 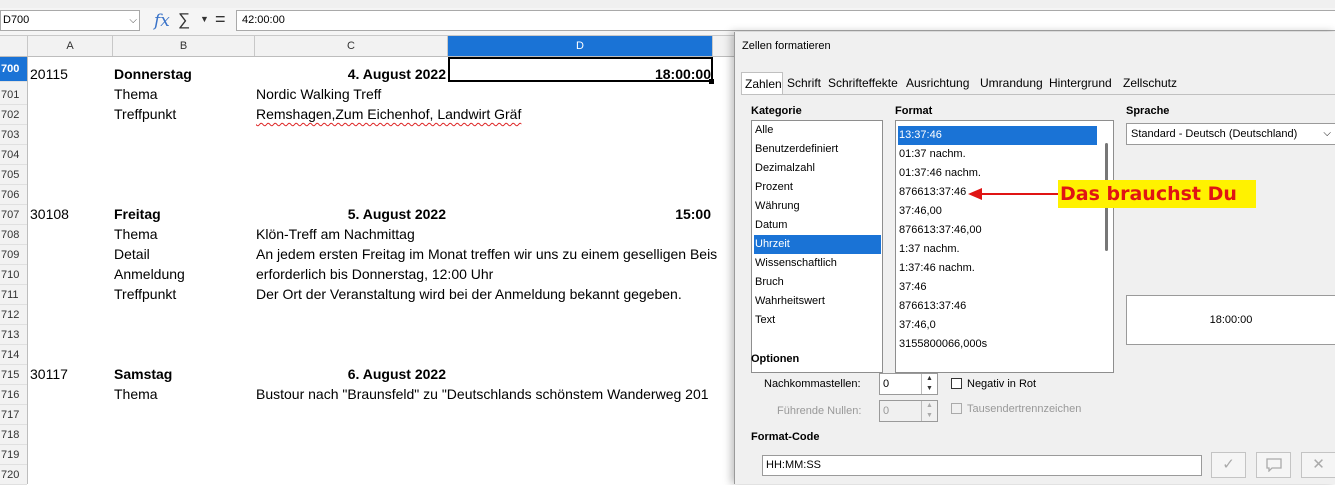 What do you see at coordinates (13, 335) in the screenshot?
I see `row-header-713: 713` at bounding box center [13, 335].